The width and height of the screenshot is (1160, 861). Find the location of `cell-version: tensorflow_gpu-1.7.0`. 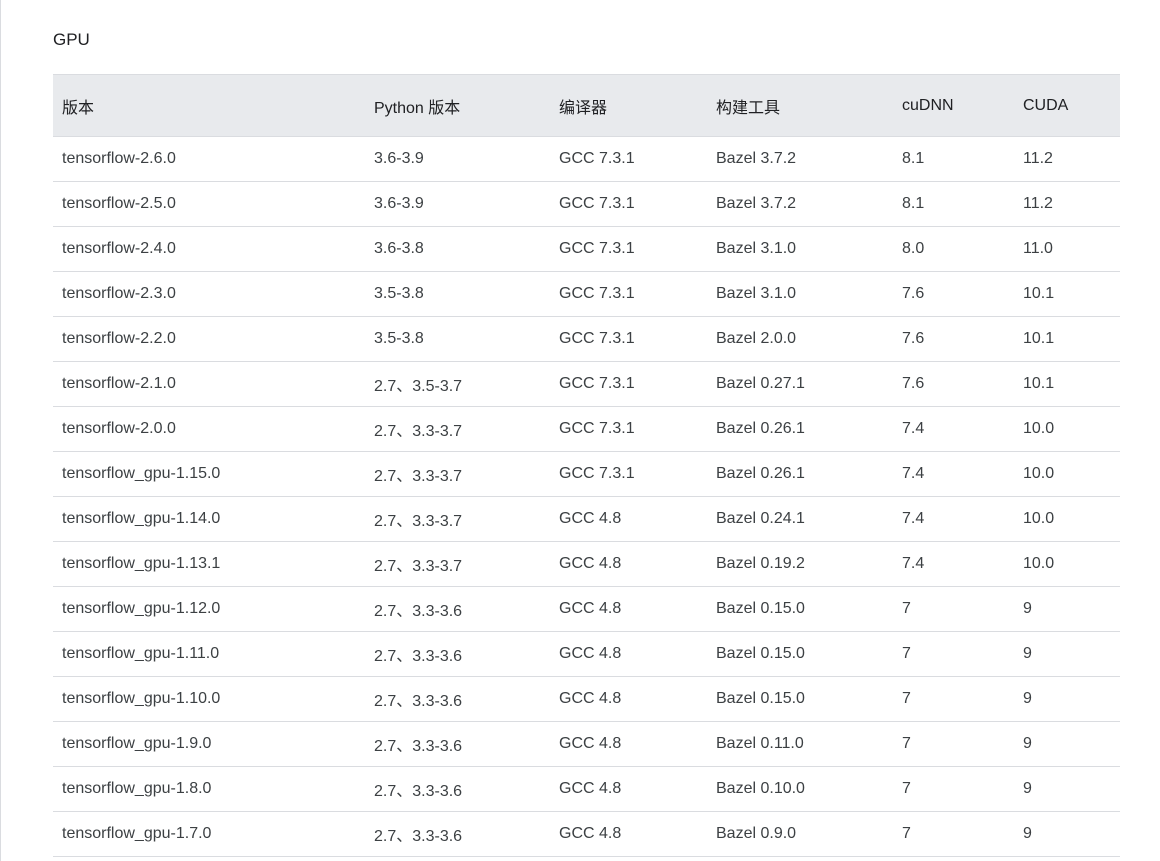

cell-version: tensorflow_gpu-1.7.0 is located at coordinates (209, 834).